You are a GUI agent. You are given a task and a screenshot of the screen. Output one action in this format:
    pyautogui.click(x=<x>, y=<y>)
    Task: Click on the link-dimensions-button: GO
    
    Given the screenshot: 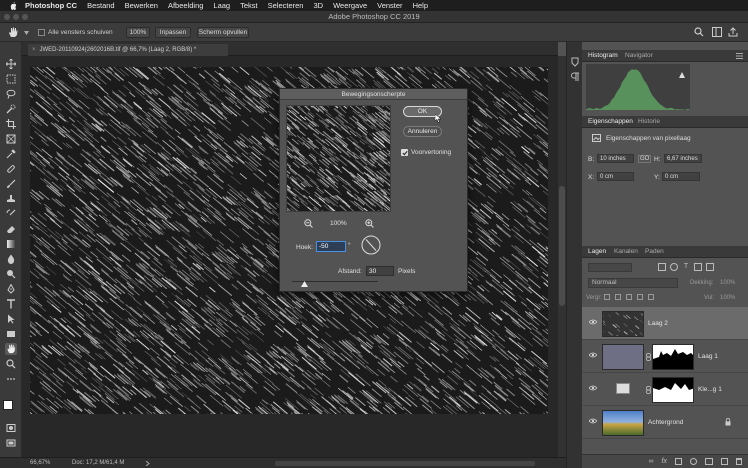 What is the action you would take?
    pyautogui.click(x=645, y=159)
    